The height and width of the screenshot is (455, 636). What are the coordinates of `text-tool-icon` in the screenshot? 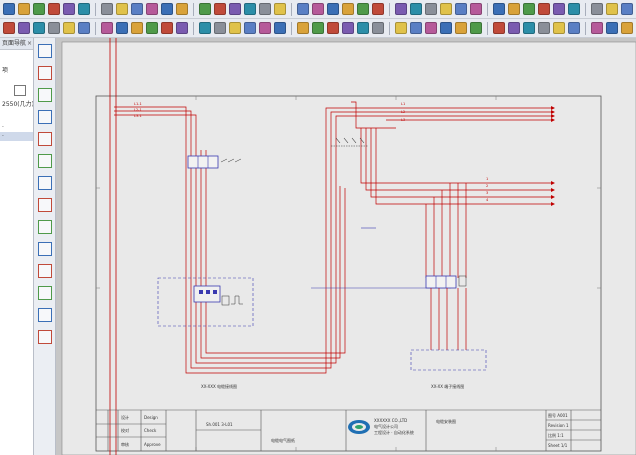 It's located at (45, 161).